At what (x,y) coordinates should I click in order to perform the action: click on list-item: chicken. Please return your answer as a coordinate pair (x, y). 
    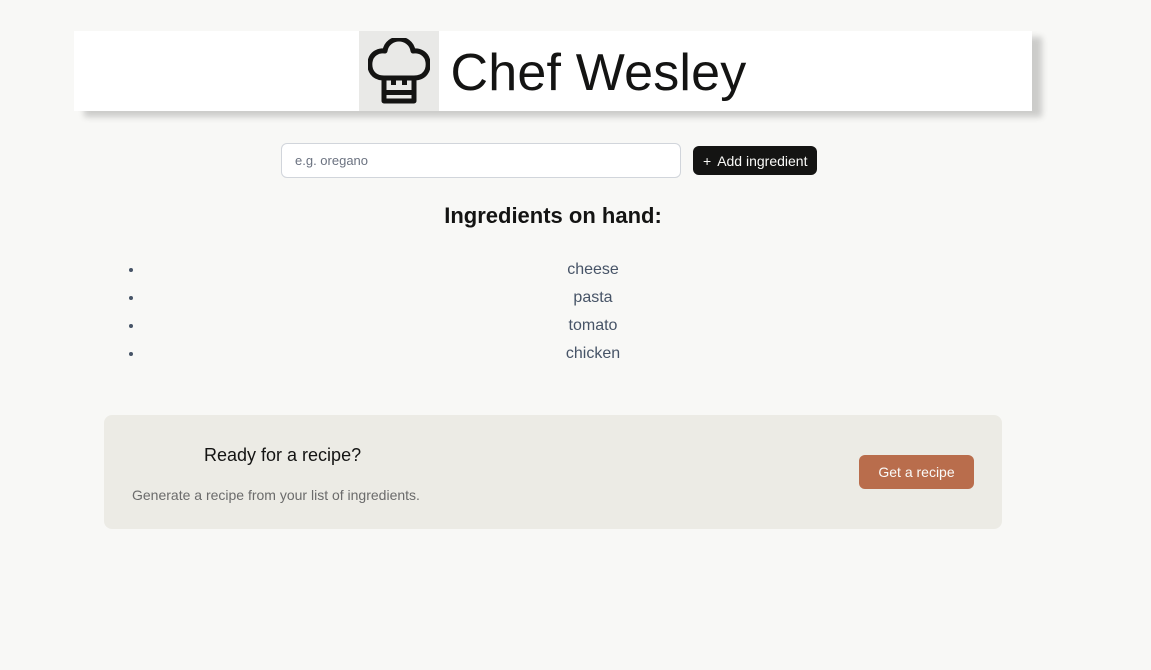
    Looking at the image, I should click on (593, 354).